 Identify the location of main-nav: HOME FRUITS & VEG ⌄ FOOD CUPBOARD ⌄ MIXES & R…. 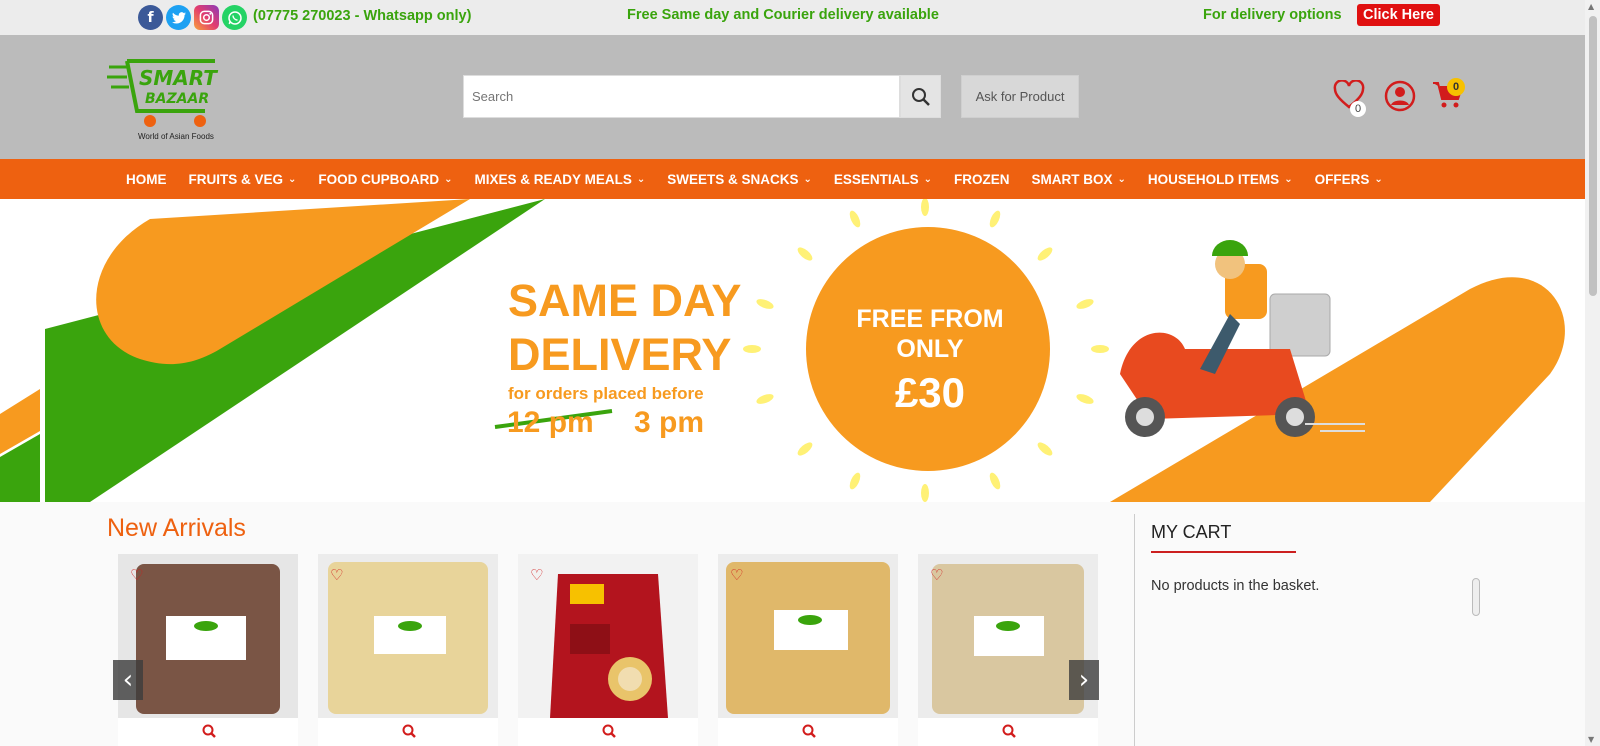
(792, 179).